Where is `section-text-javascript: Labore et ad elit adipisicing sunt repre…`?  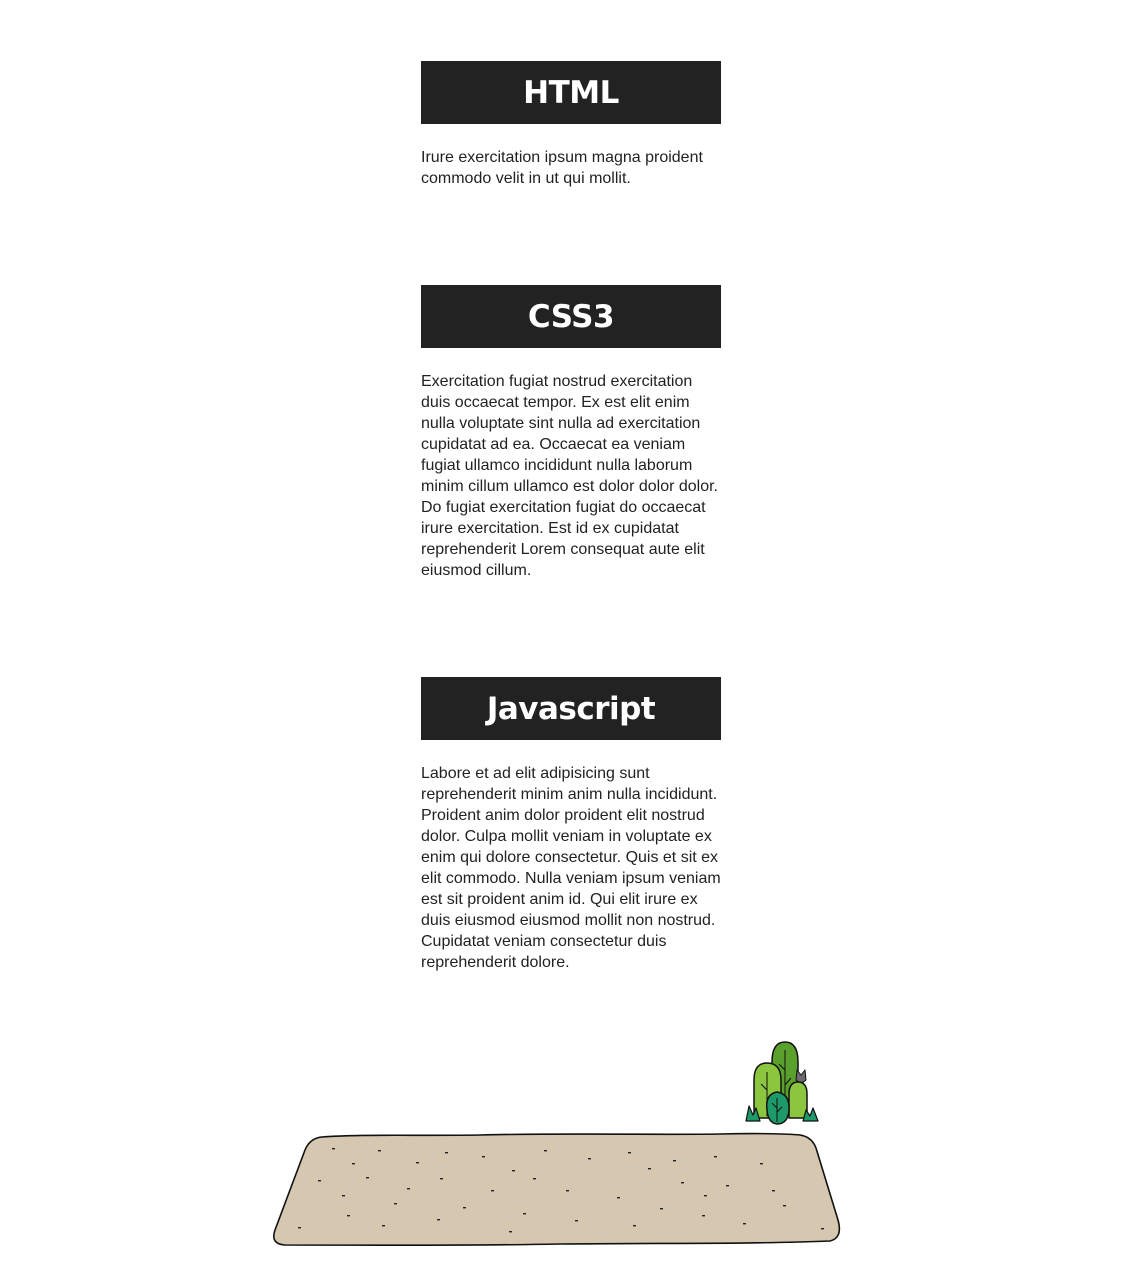
section-text-javascript: Labore et ad elit adipisicing sunt repre… is located at coordinates (571, 868).